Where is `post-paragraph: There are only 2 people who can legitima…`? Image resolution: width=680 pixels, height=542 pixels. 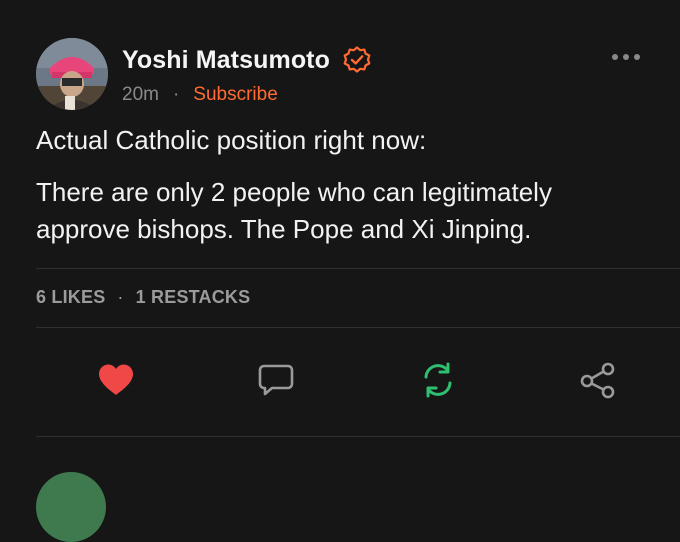
post-paragraph: There are only 2 people who can legitima… is located at coordinates (294, 210).